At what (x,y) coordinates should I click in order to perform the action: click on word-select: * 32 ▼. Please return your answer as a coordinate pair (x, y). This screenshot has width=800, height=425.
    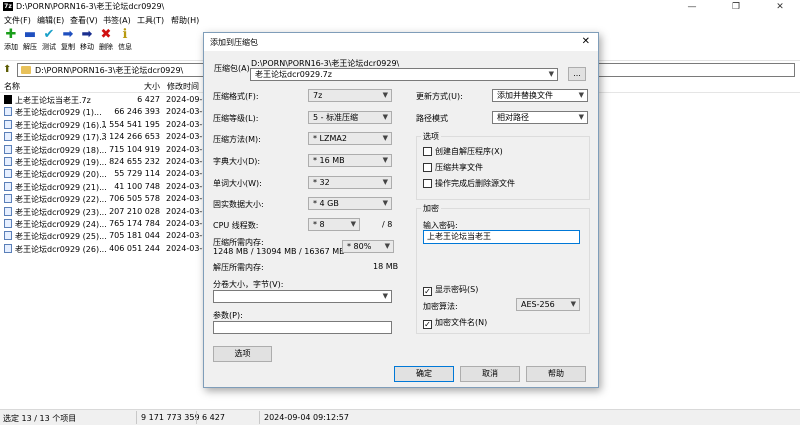
    Looking at the image, I should click on (350, 182).